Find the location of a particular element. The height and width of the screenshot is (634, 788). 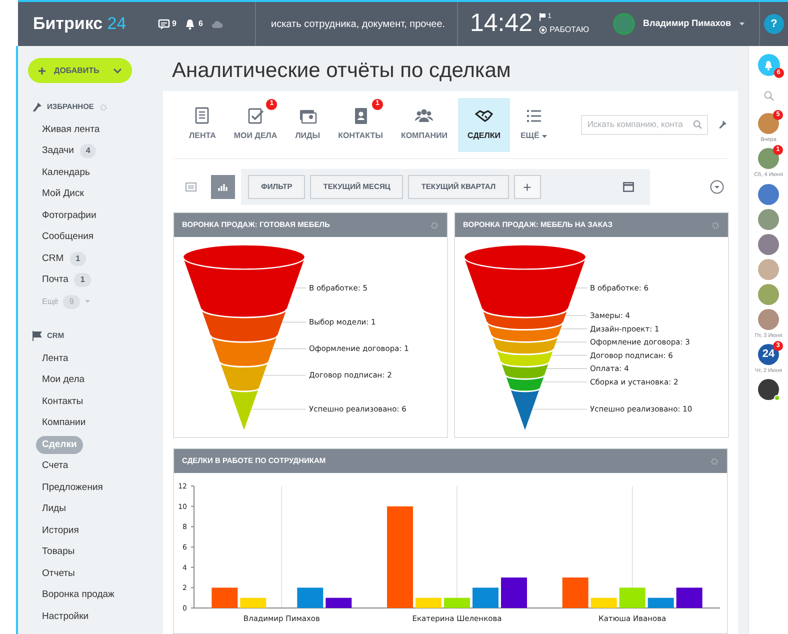

sidebar-item: Воронка продаж is located at coordinates (71, 595).